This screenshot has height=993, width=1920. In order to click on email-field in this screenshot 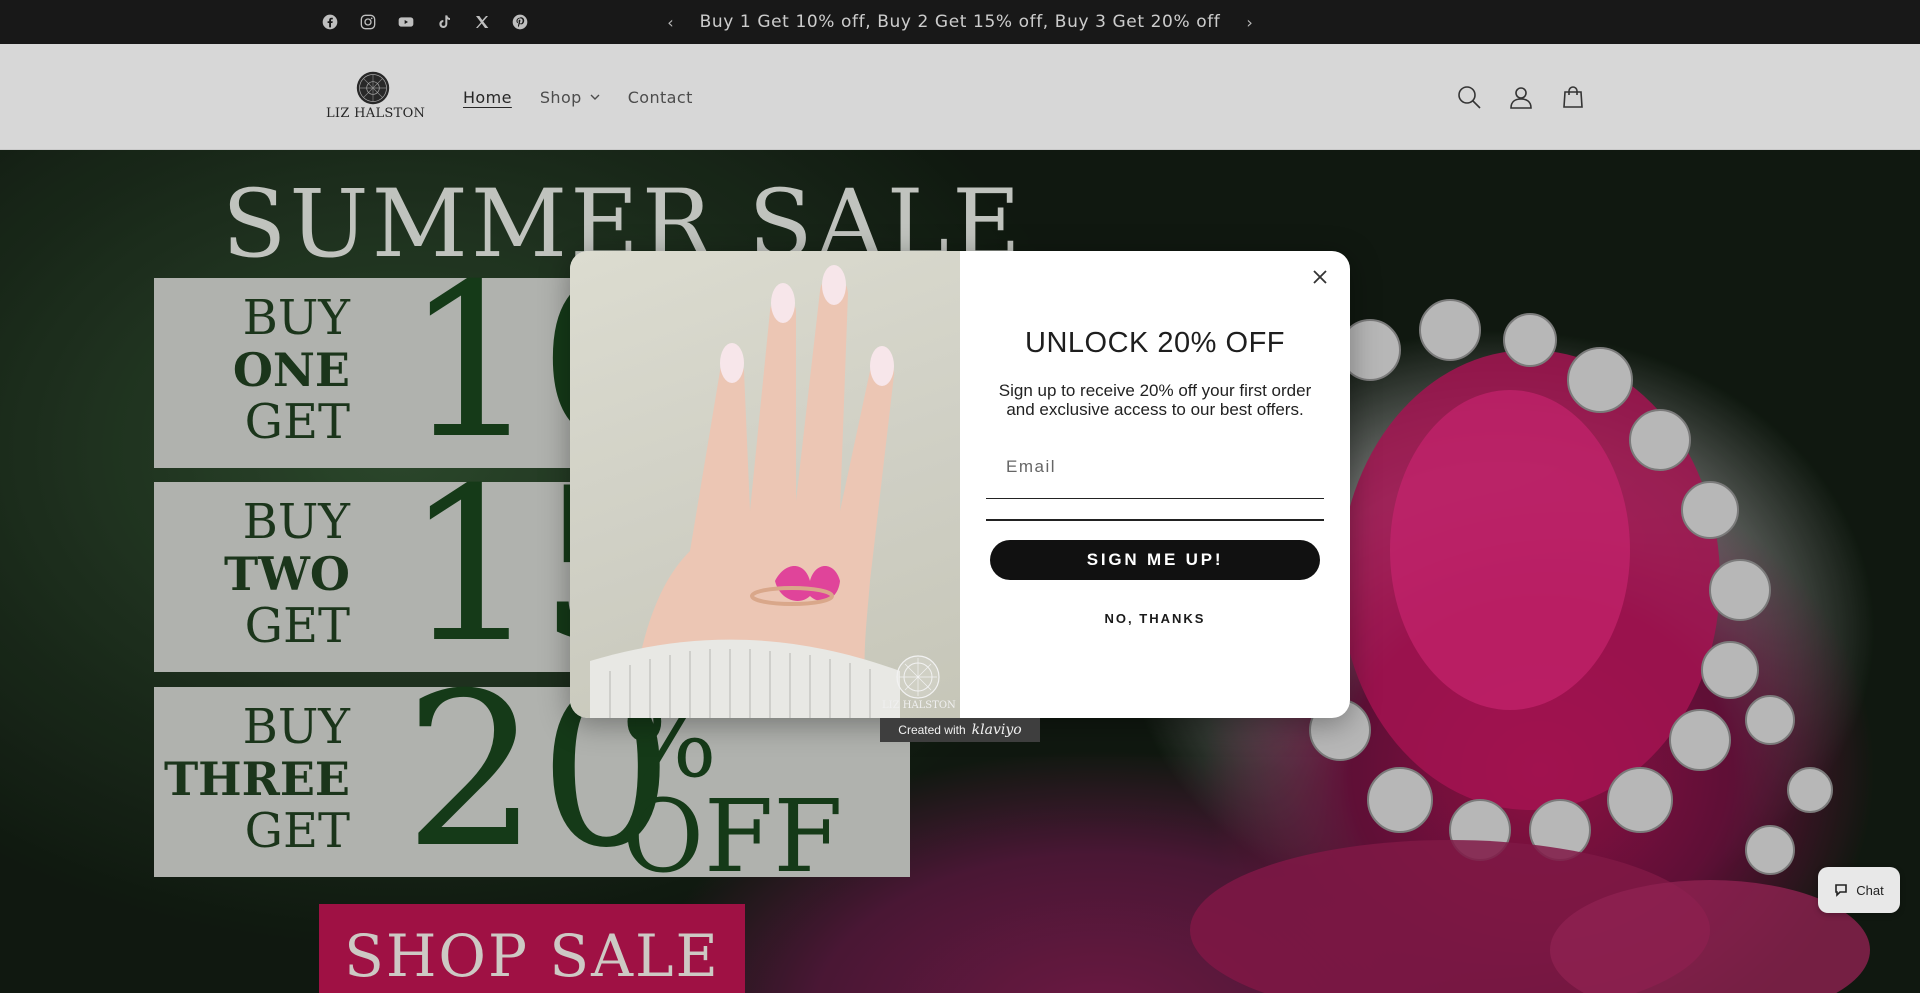, I will do `click(1155, 467)`.